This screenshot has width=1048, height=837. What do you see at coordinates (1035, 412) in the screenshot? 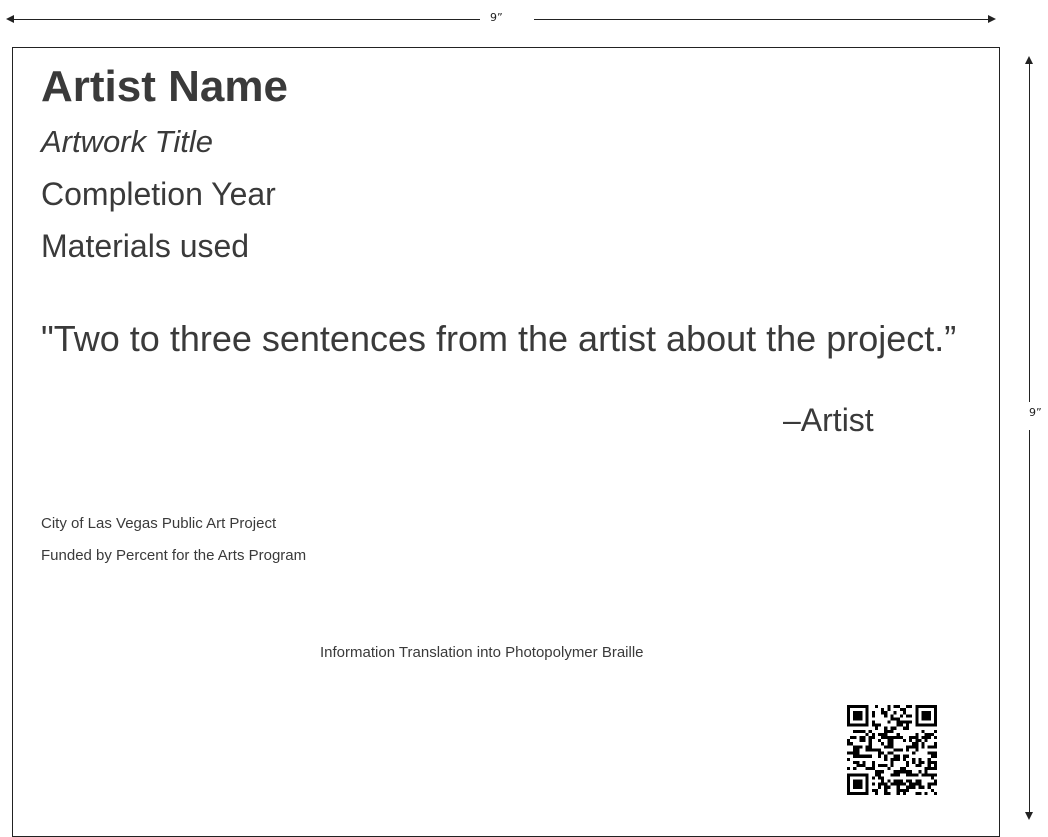
I see `height-label: 9”` at bounding box center [1035, 412].